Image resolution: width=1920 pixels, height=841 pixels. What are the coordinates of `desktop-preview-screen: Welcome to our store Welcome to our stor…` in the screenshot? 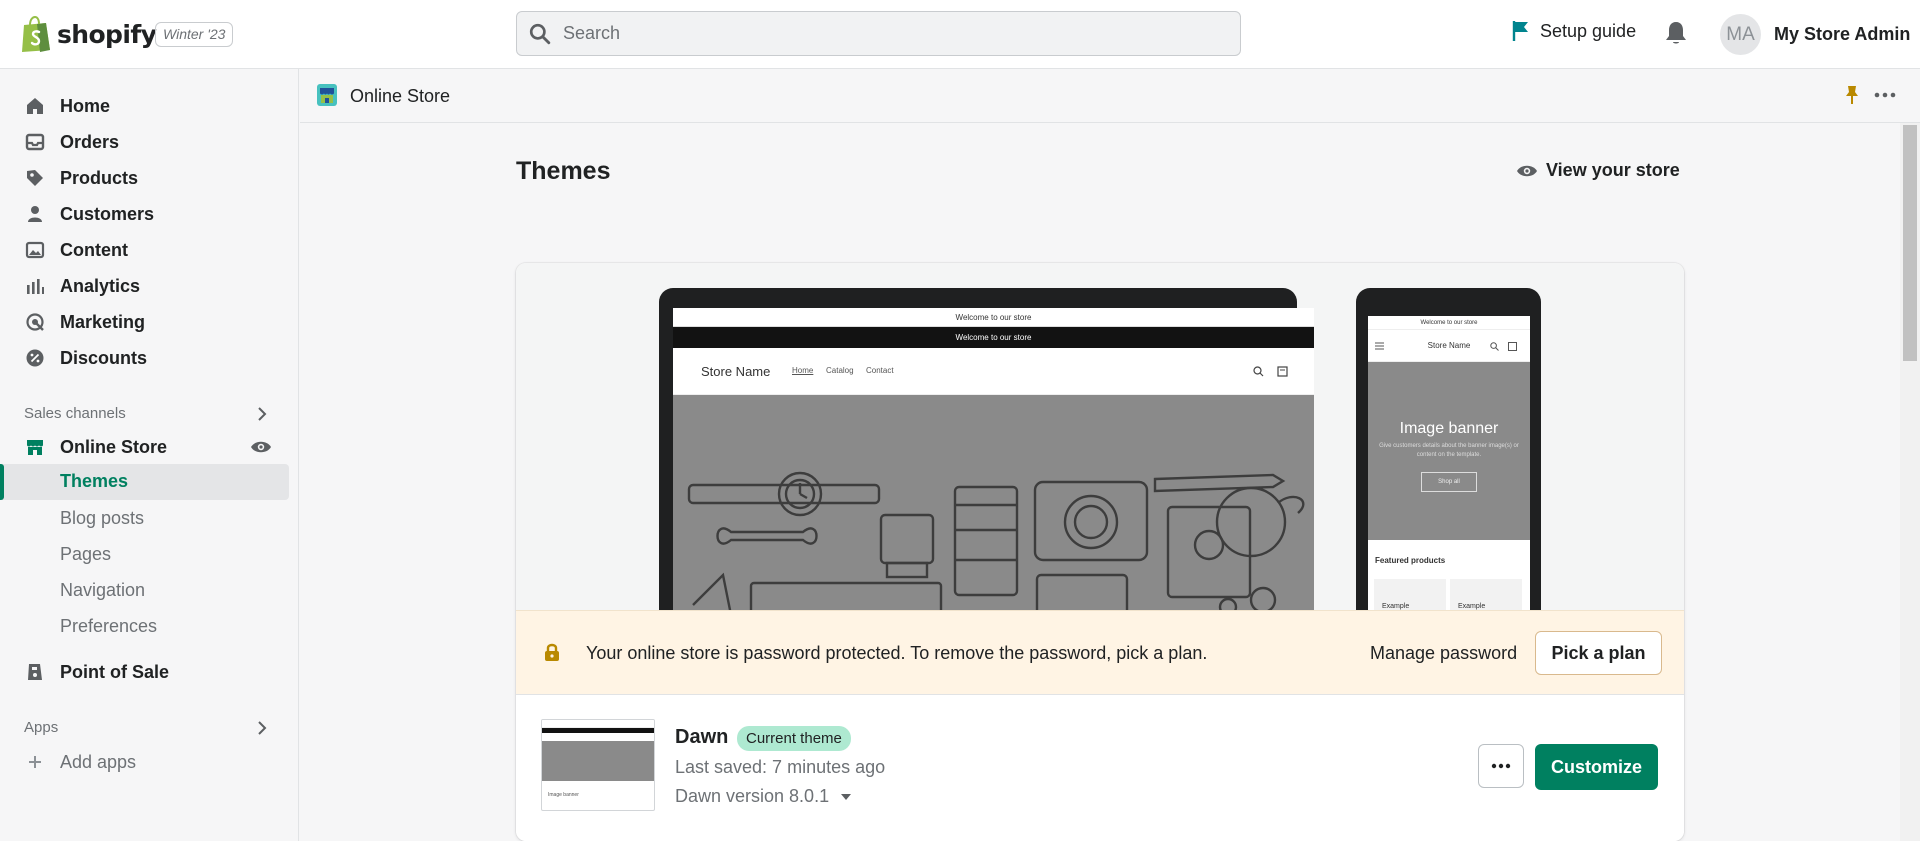 It's located at (993, 459).